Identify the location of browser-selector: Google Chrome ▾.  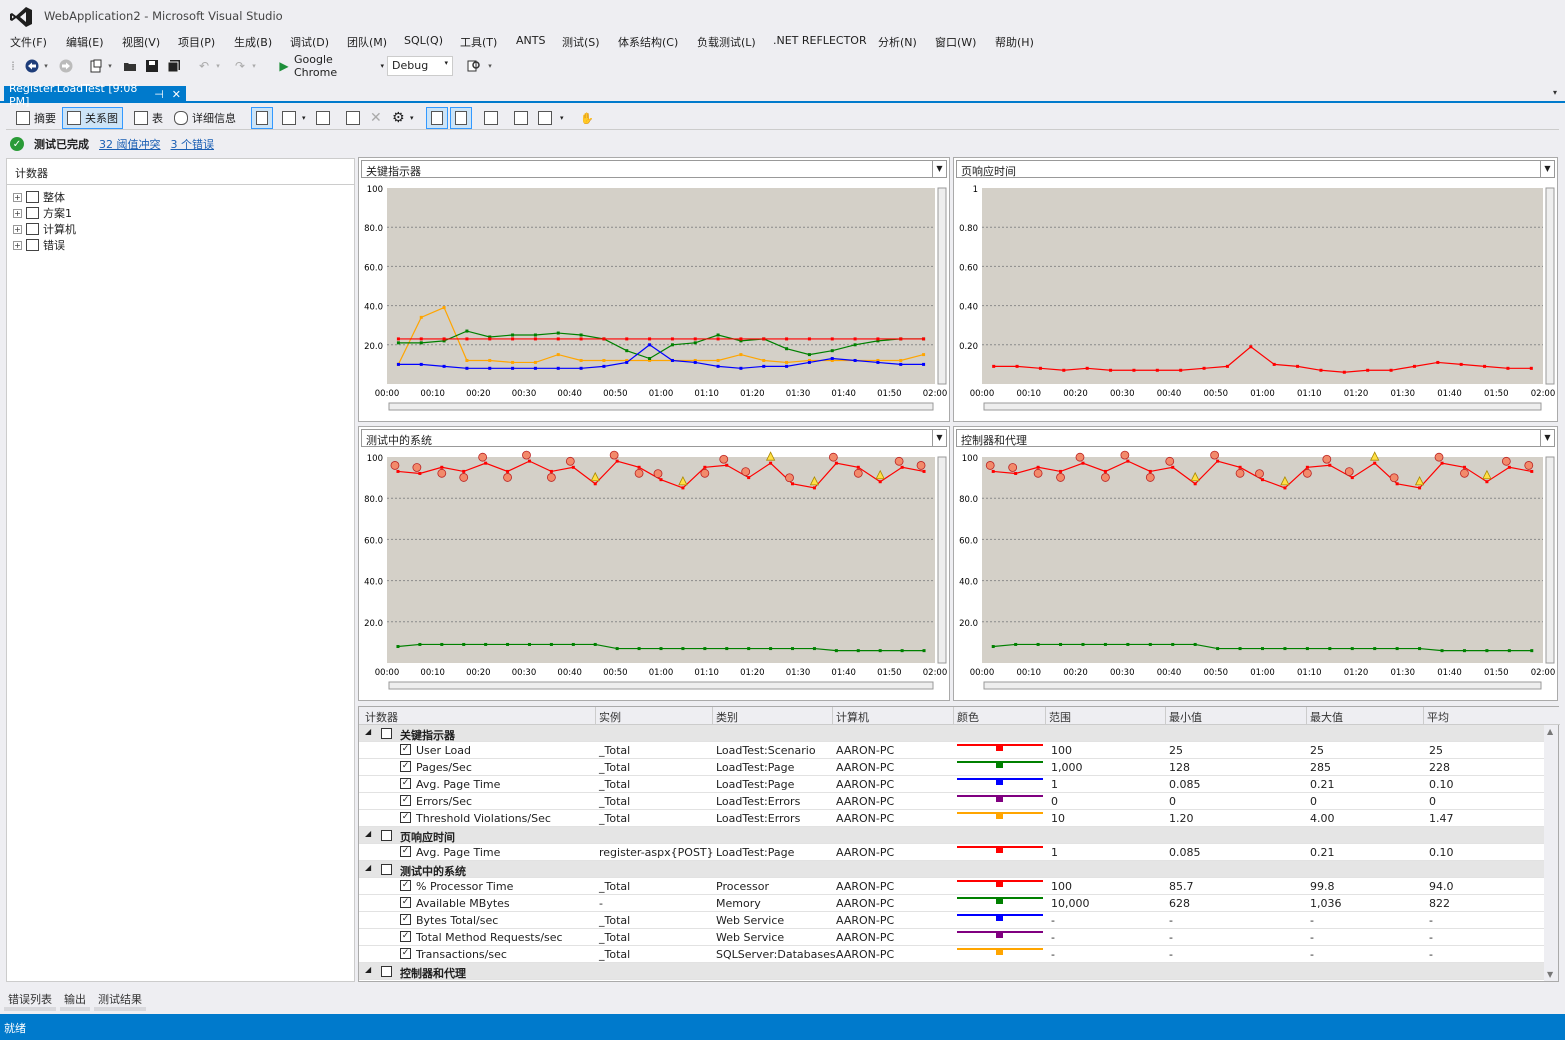
(339, 66).